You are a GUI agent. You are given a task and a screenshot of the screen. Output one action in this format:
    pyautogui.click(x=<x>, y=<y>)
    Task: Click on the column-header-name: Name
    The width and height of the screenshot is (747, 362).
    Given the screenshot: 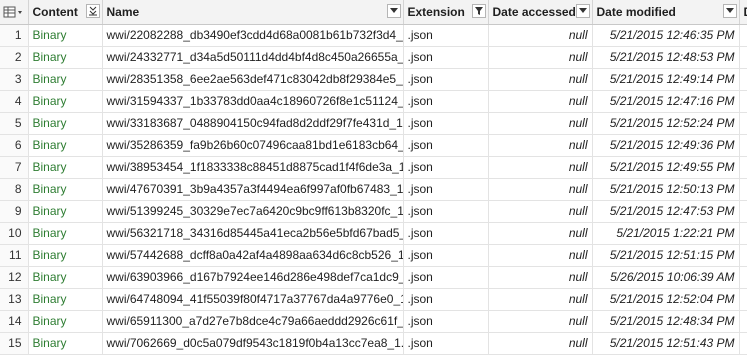 What is the action you would take?
    pyautogui.click(x=253, y=12)
    